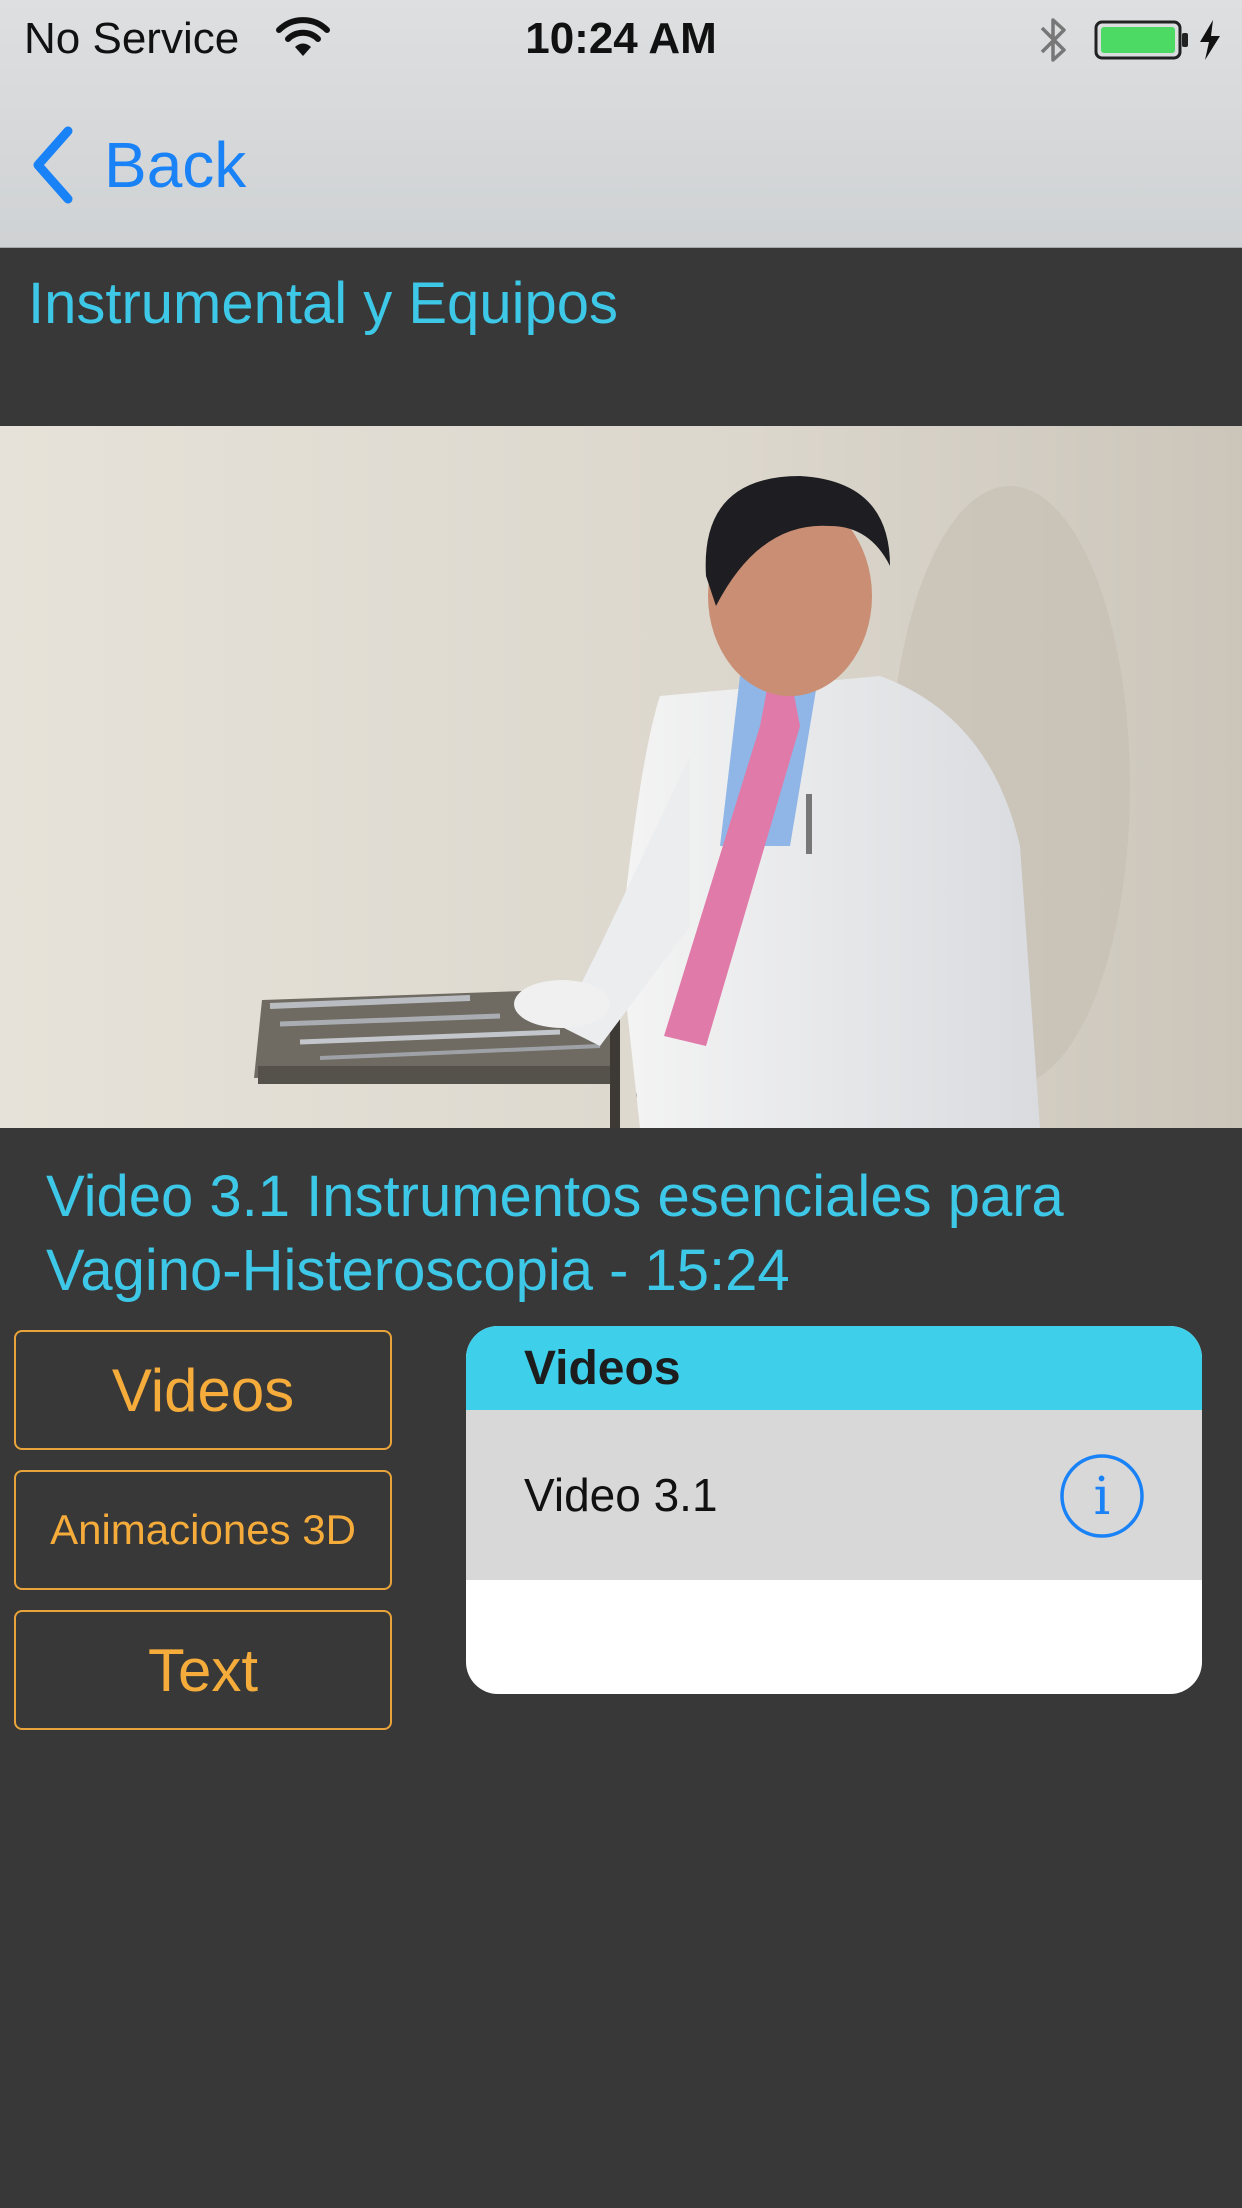 The height and width of the screenshot is (2208, 1242). I want to click on info-icon: i, so click(1102, 1496).